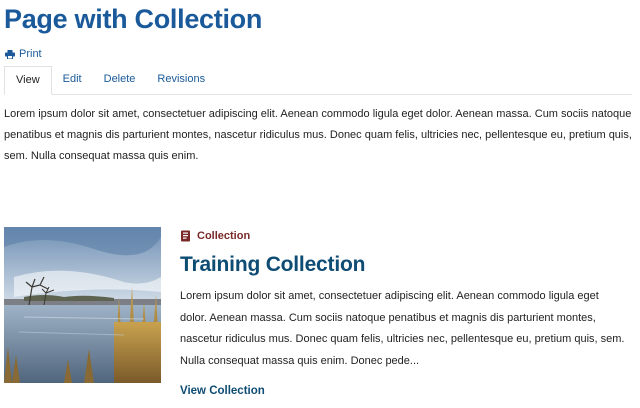 Image resolution: width=640 pixels, height=408 pixels. What do you see at coordinates (120, 80) in the screenshot?
I see `tab-delete: Delete` at bounding box center [120, 80].